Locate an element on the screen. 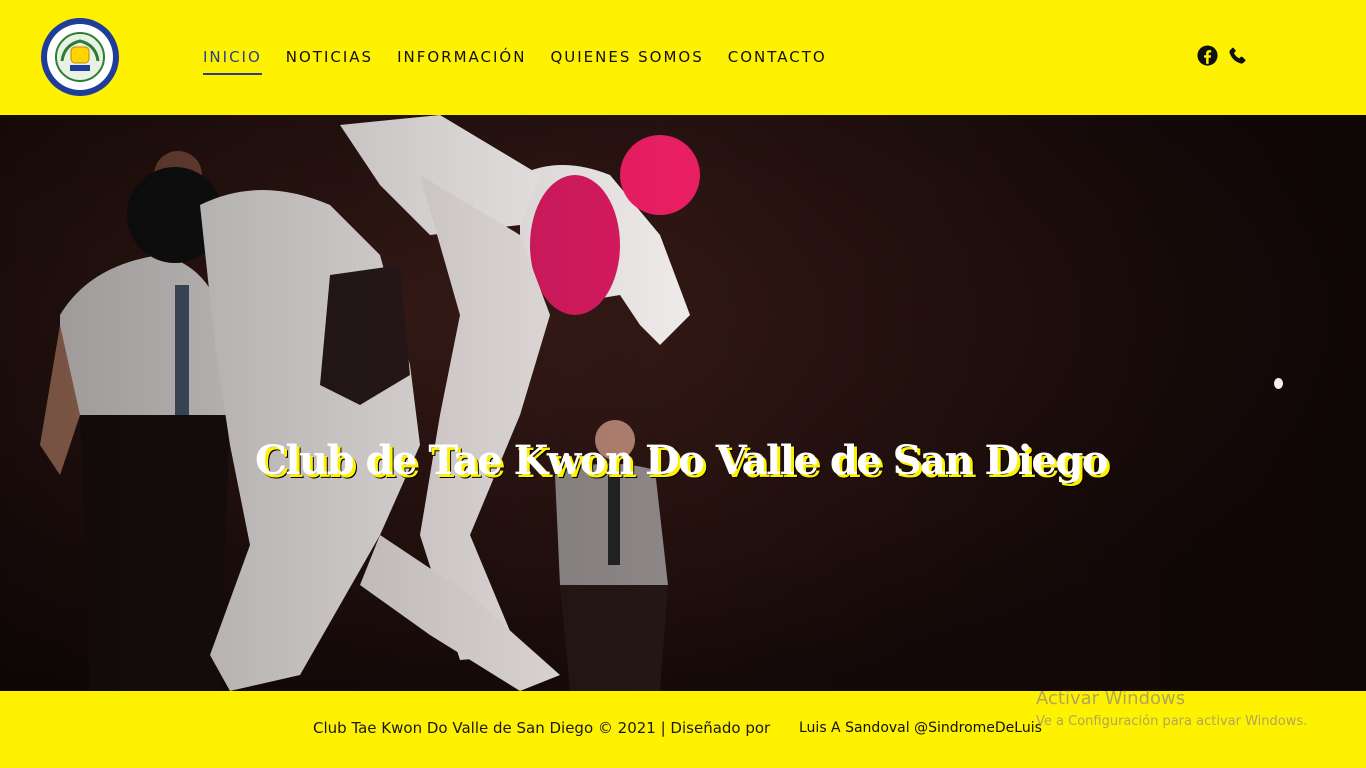  nav-inicio: INICIO is located at coordinates (232, 61).